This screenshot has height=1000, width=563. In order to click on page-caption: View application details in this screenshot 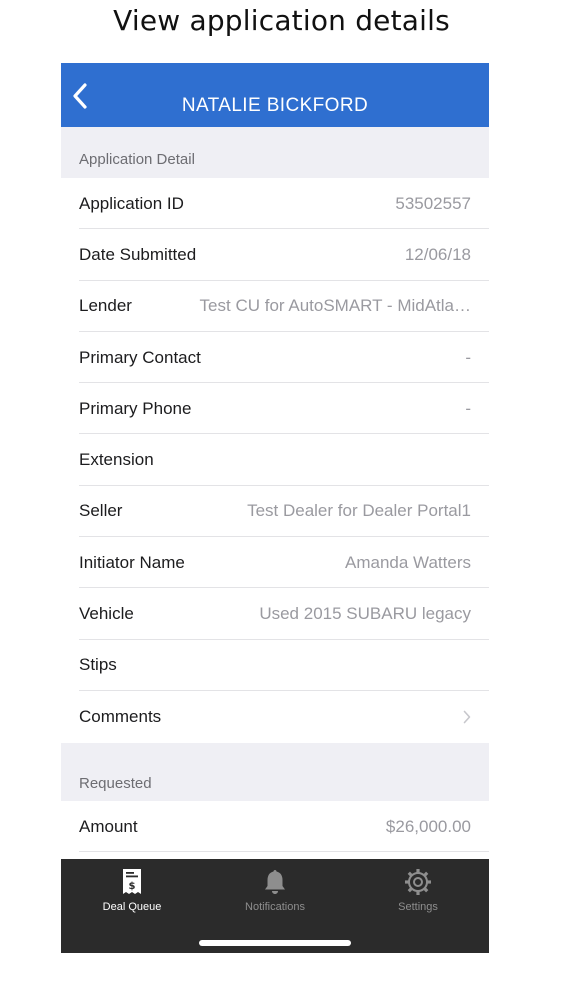, I will do `click(281, 20)`.